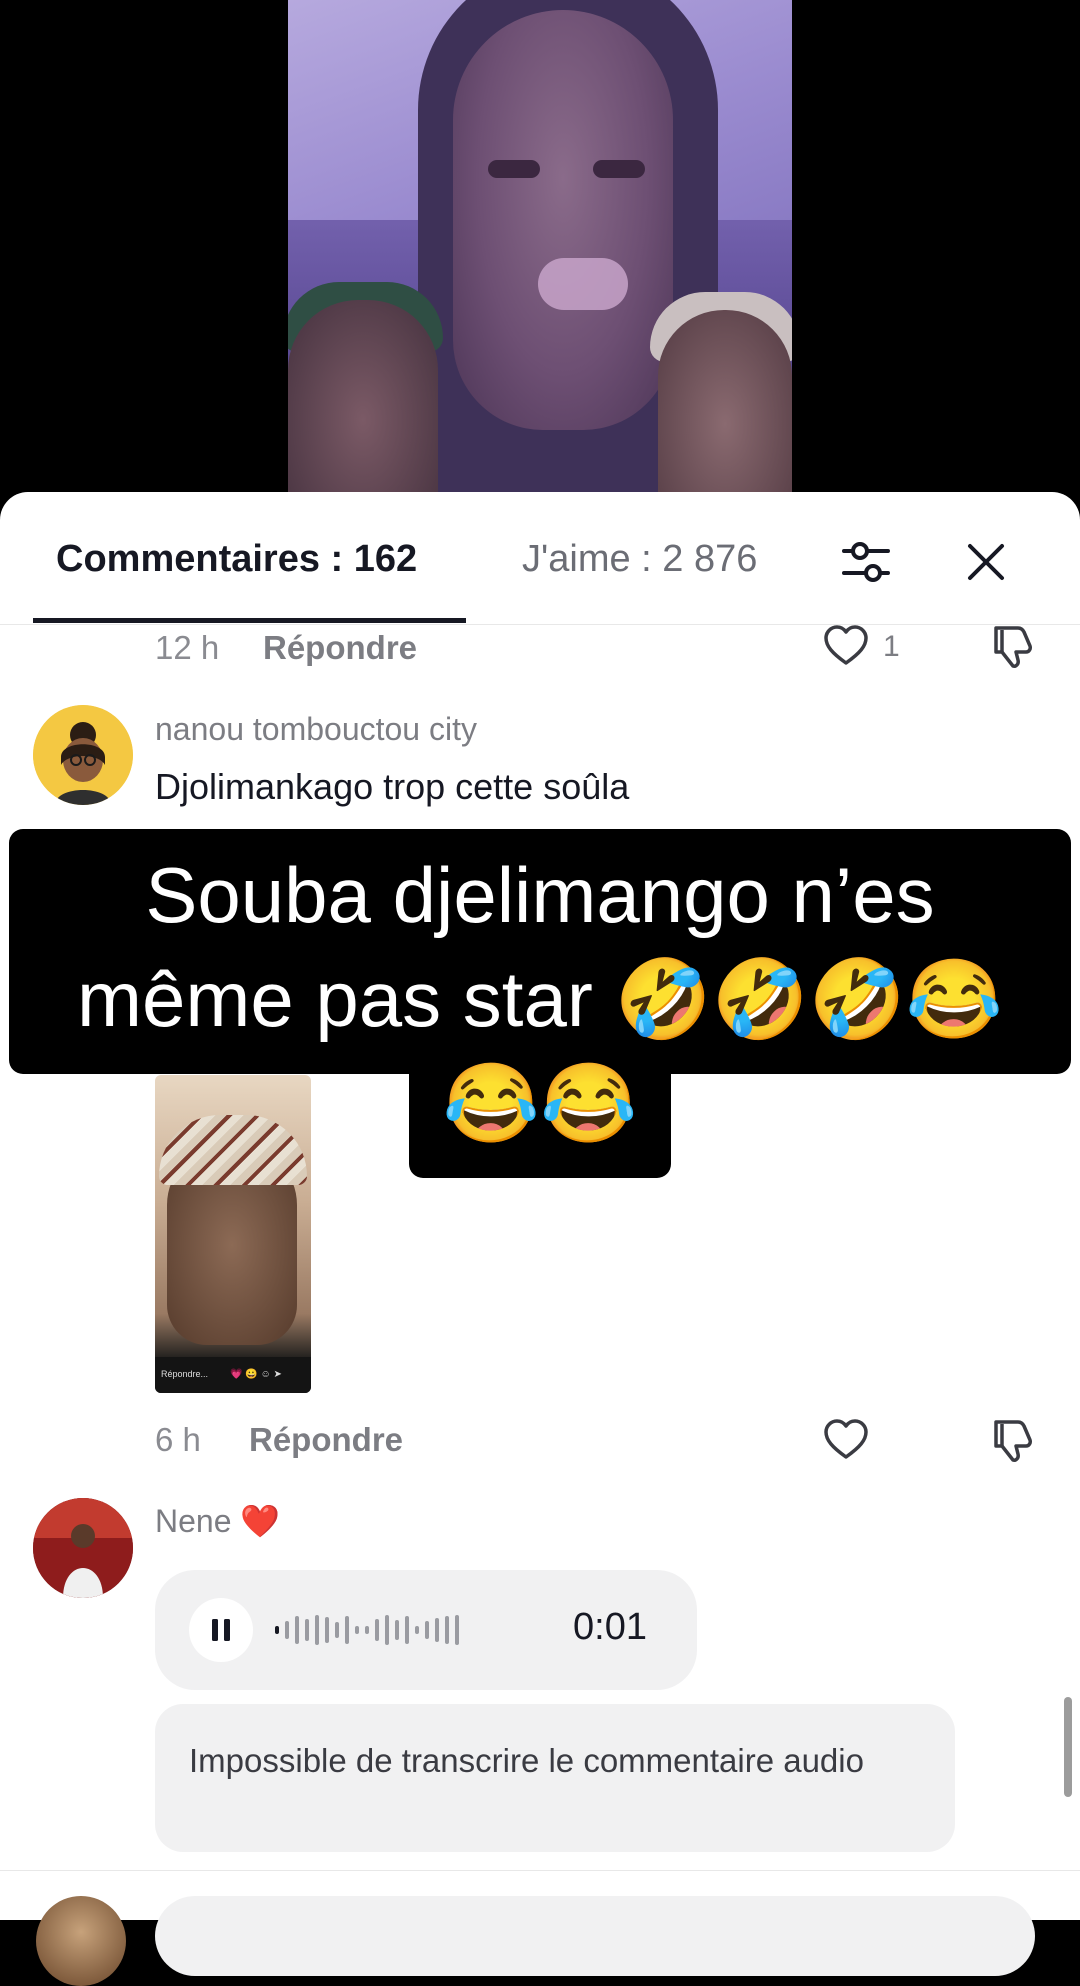  What do you see at coordinates (405, 1630) in the screenshot?
I see `audio-waveform` at bounding box center [405, 1630].